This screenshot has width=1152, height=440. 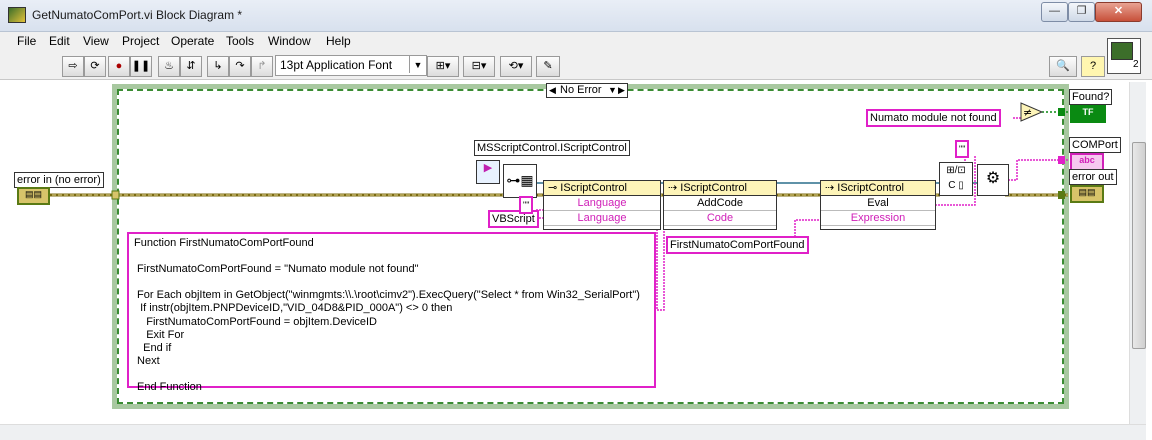 I want to click on error-out-label: error out, so click(x=1093, y=177).